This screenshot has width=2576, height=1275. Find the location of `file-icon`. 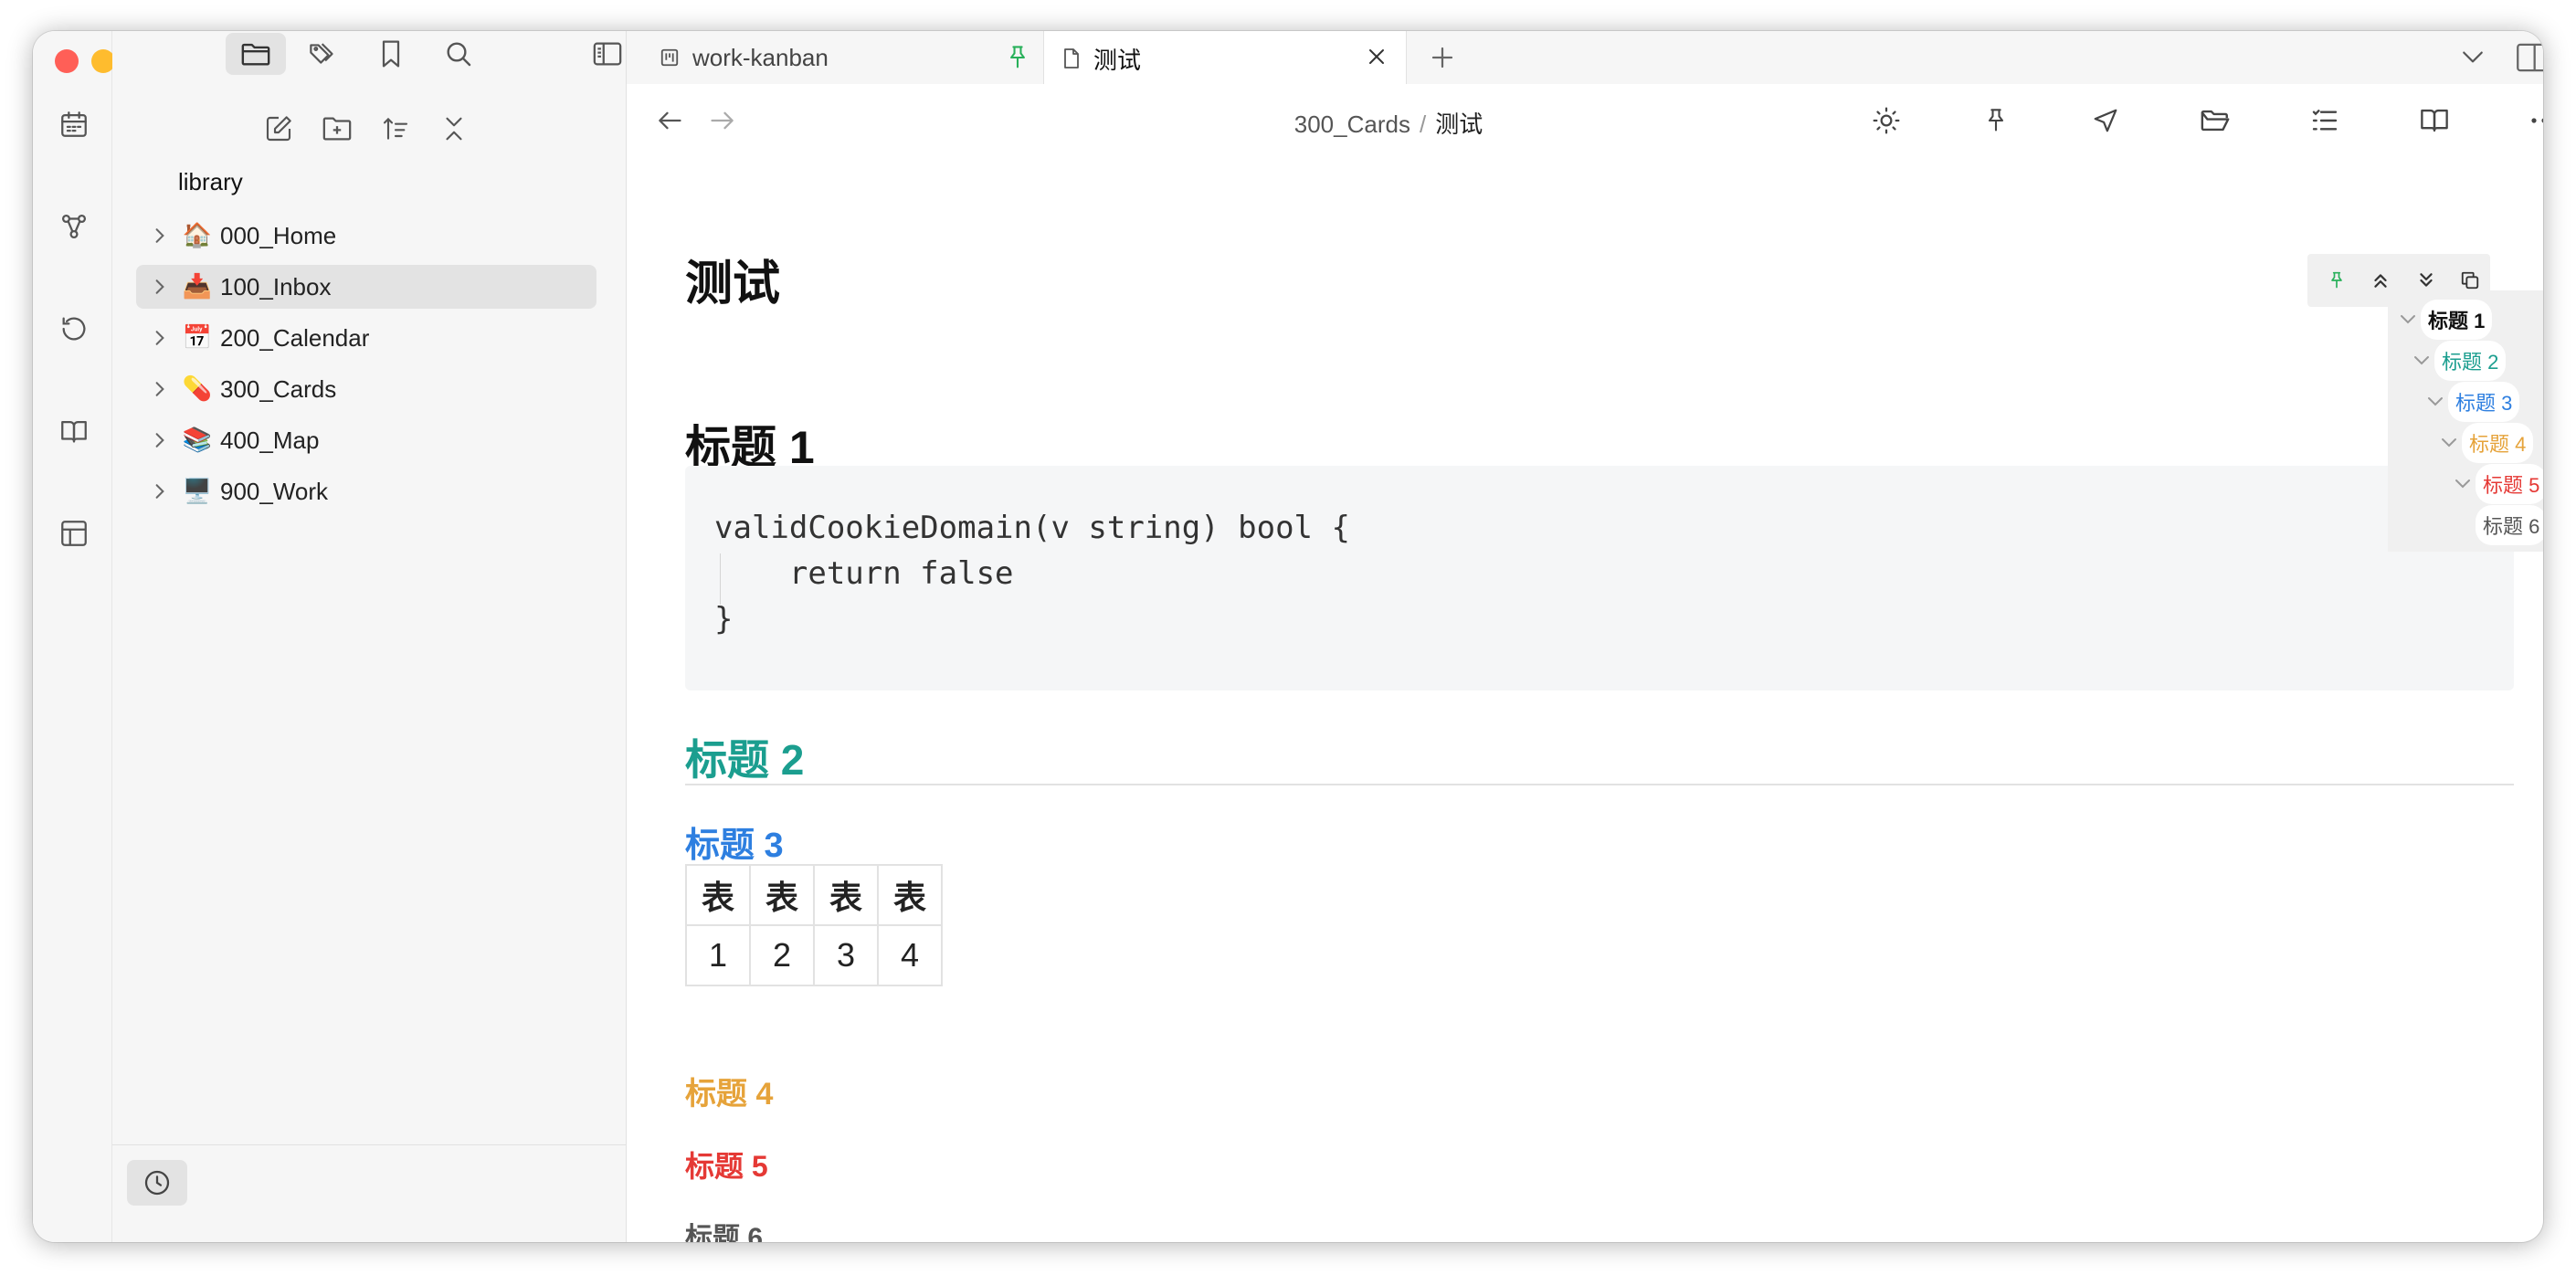

file-icon is located at coordinates (1071, 58).